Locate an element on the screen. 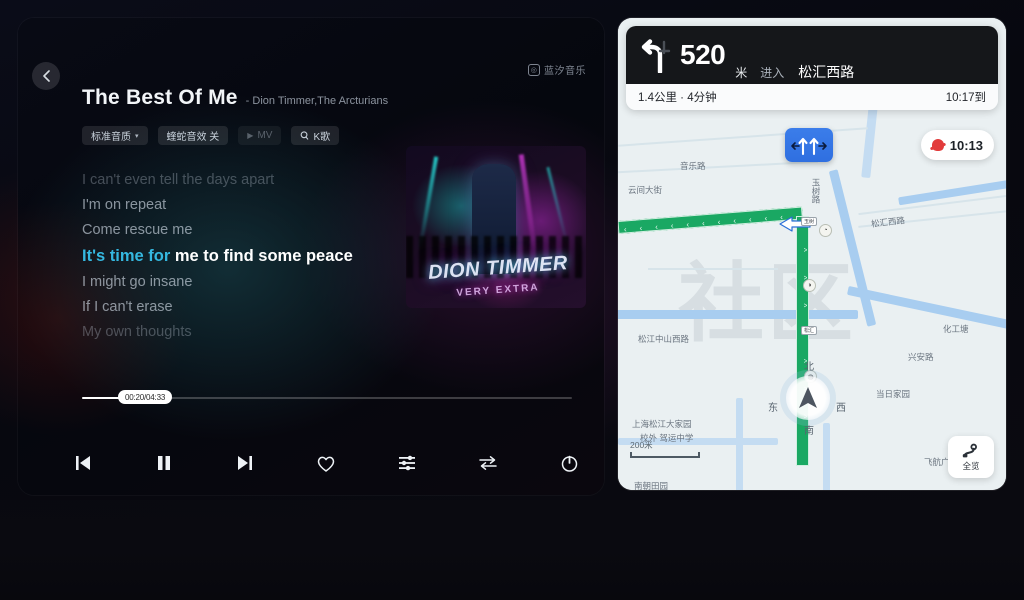 This screenshot has height=600, width=1024. car-position-marker is located at coordinates (808, 398).